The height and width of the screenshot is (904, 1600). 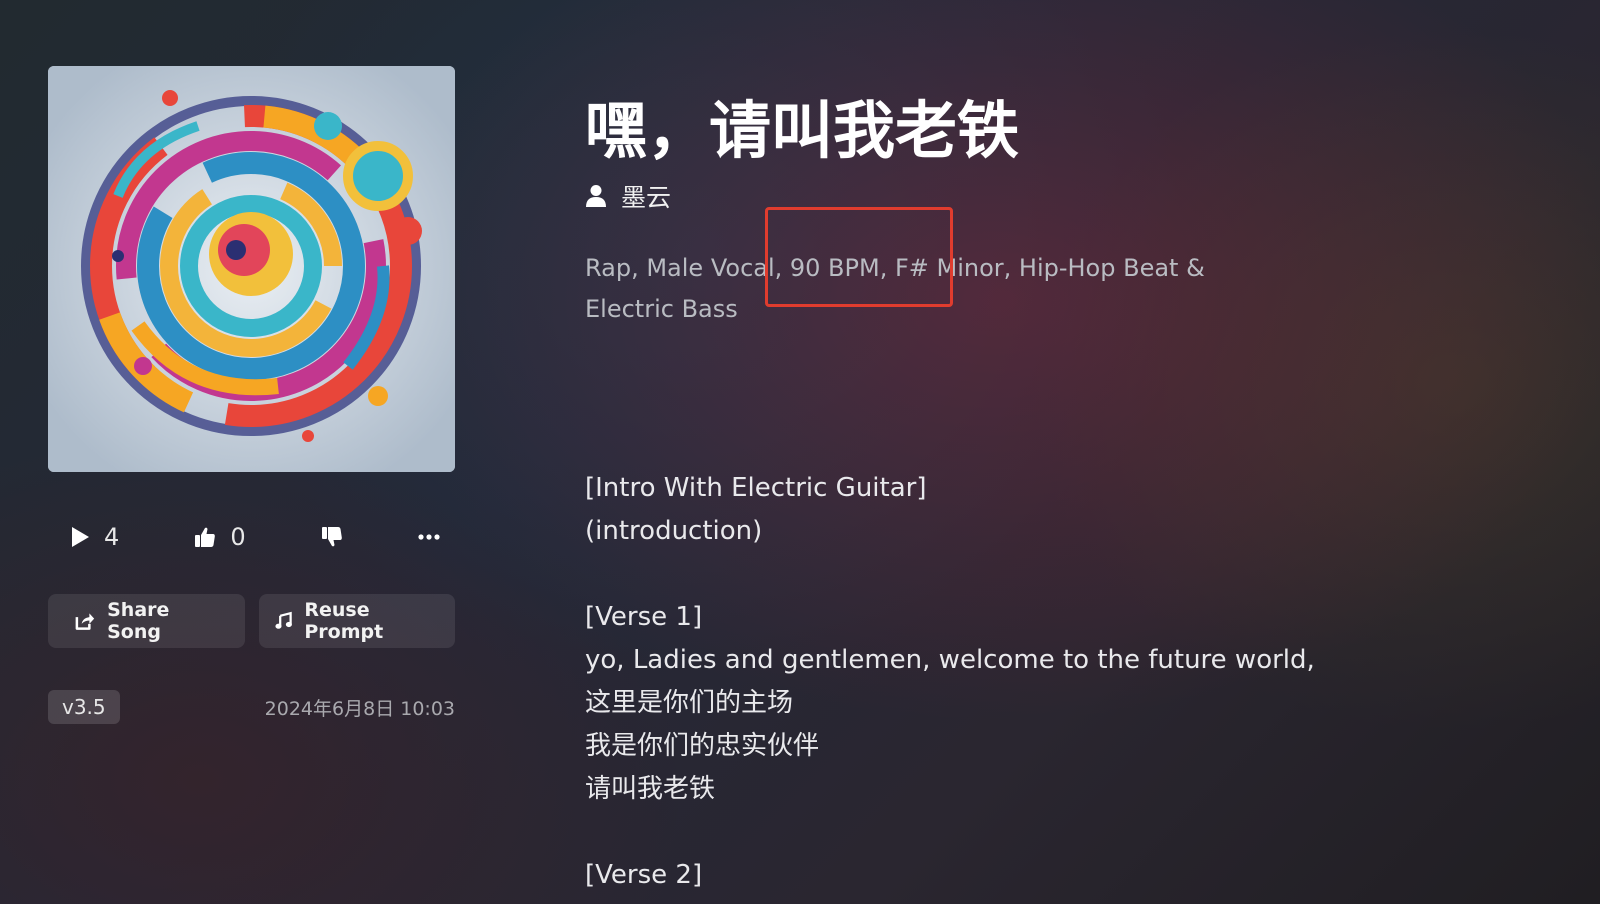 I want to click on reuse-prompt-button: Reuse Prompt, so click(x=357, y=621).